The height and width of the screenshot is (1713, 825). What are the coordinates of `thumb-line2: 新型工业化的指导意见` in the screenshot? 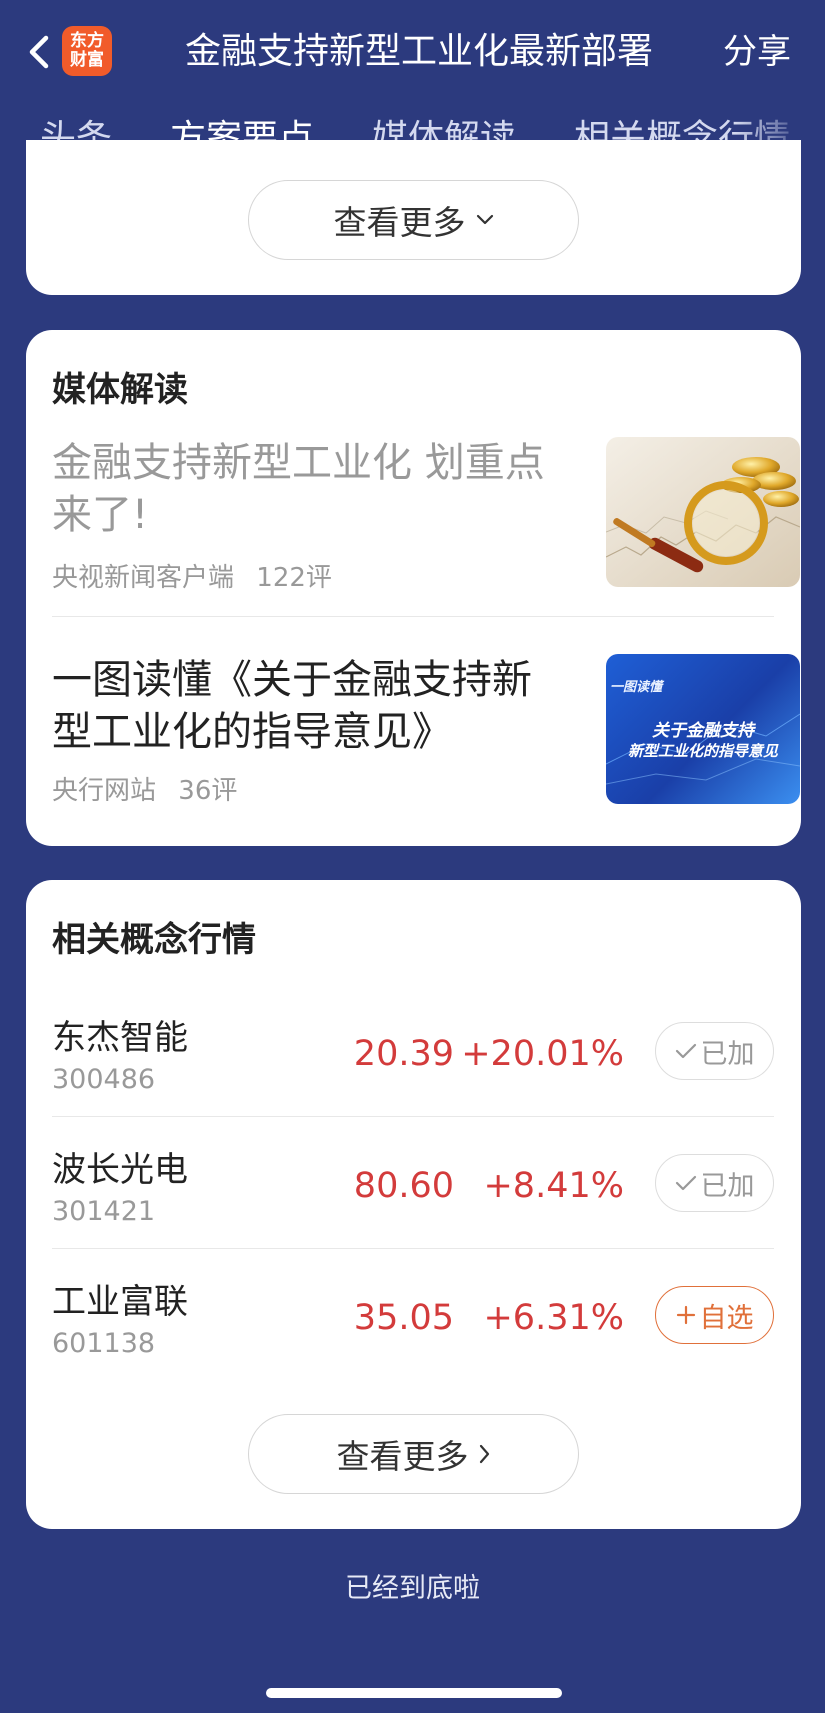 It's located at (702, 751).